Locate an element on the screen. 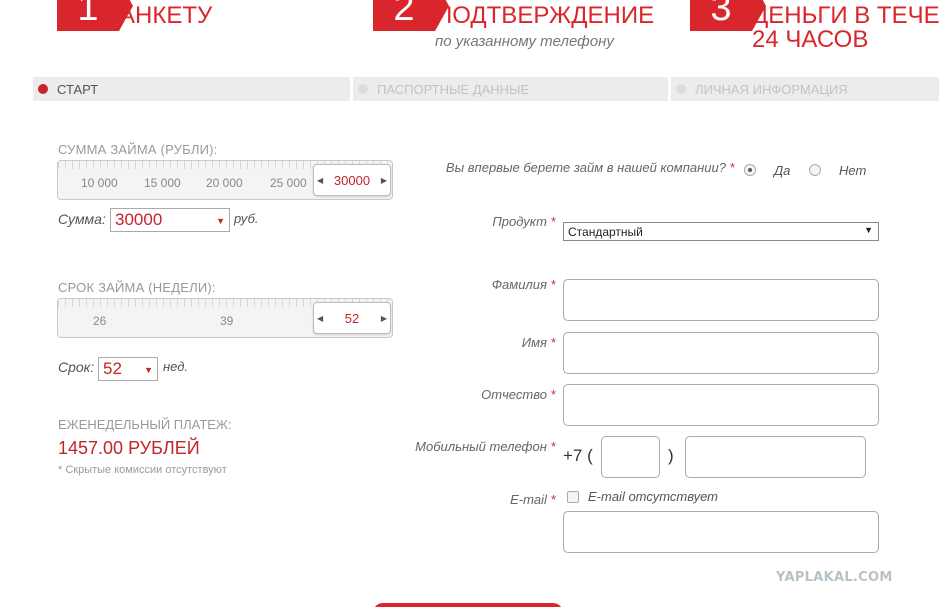 This screenshot has height=607, width=939. tab-label: ЛИЧНАЯ ИНФОРМАЦИЯ is located at coordinates (771, 89).